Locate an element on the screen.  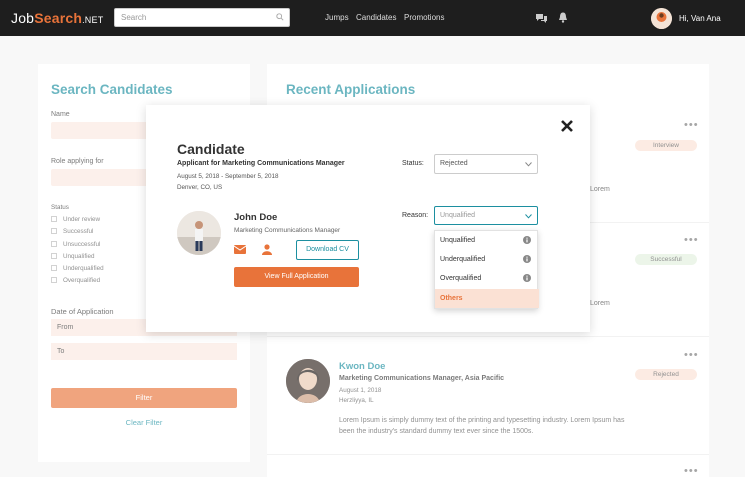
dropdown-option-underqualified: Underqualified is located at coordinates (487, 259).